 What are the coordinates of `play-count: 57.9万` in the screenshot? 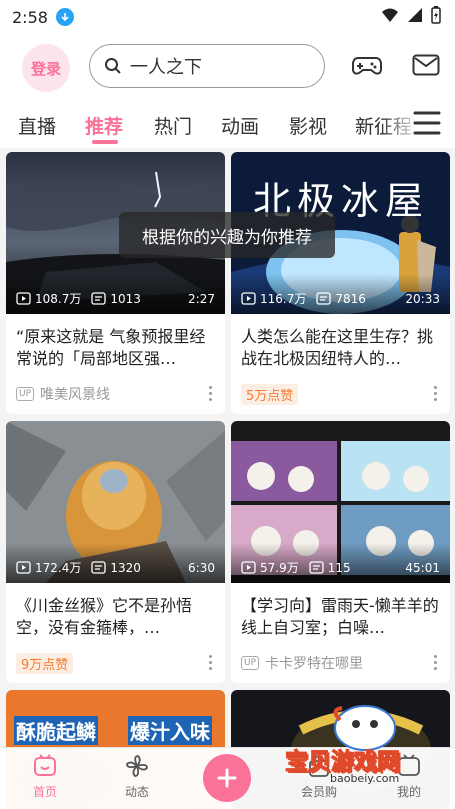 It's located at (279, 568).